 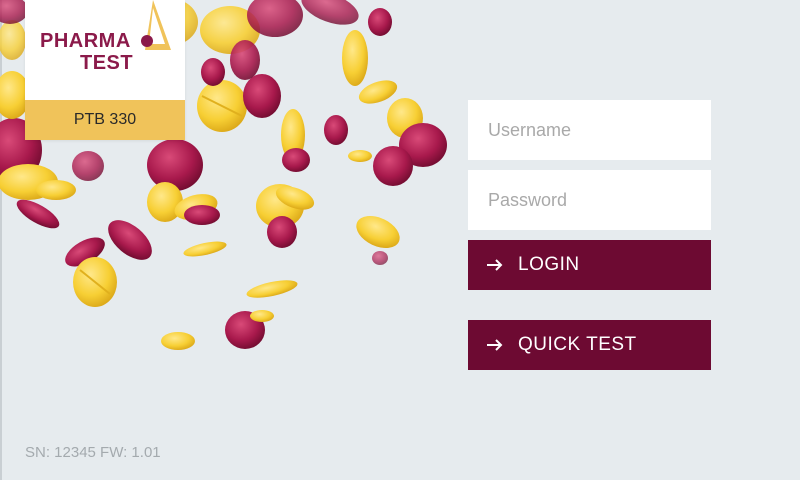 I want to click on password-input, so click(x=589, y=200).